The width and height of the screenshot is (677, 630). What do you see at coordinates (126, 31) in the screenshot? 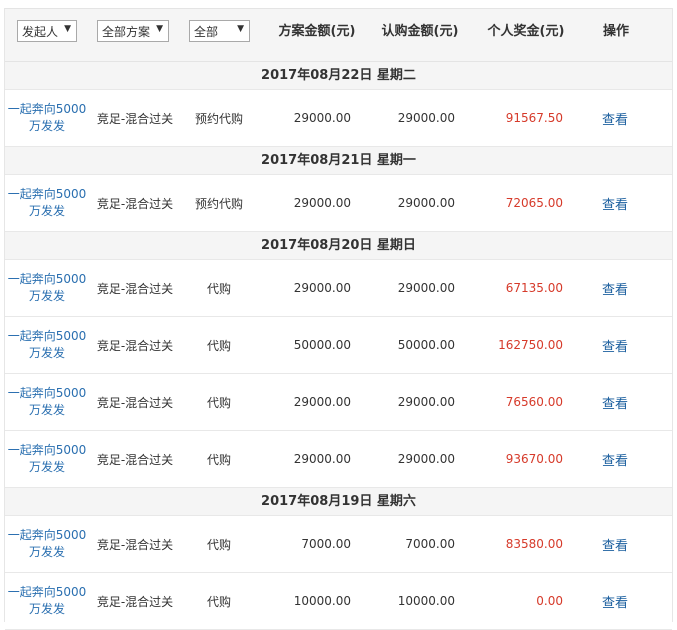
I see `plan-filter-label: 全部方案` at bounding box center [126, 31].